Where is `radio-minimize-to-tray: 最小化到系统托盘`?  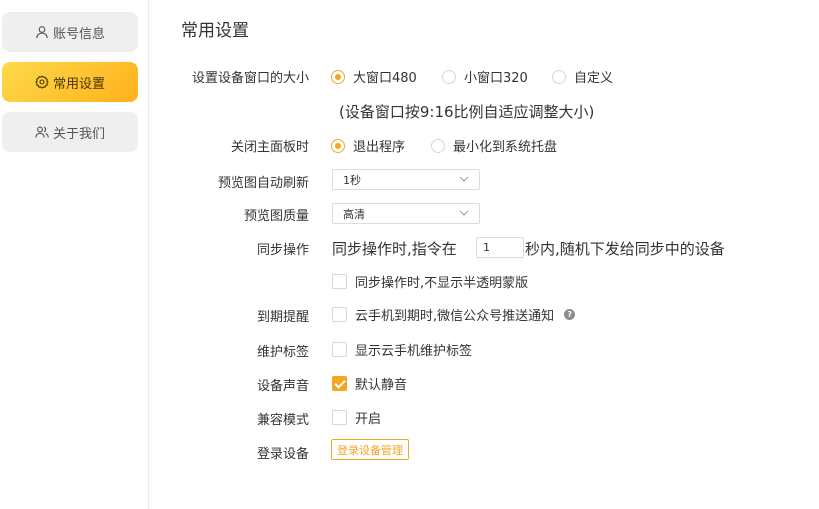 radio-minimize-to-tray: 最小化到系统托盘 is located at coordinates (494, 145).